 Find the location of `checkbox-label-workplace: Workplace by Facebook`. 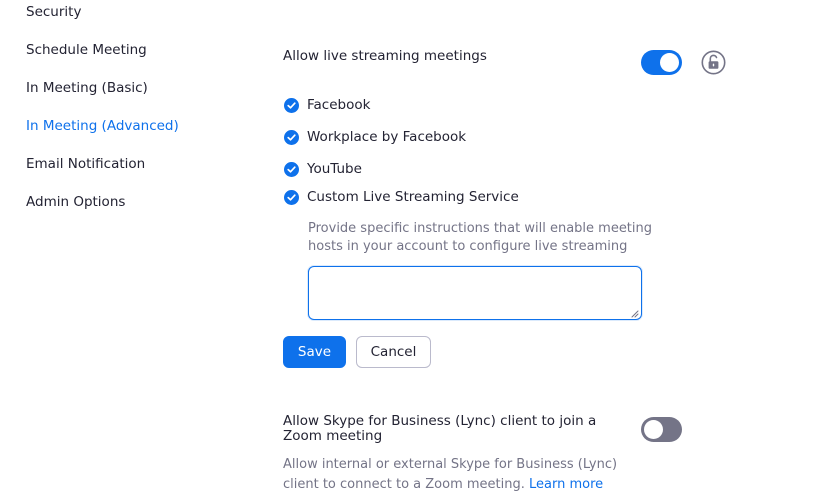

checkbox-label-workplace: Workplace by Facebook is located at coordinates (387, 137).